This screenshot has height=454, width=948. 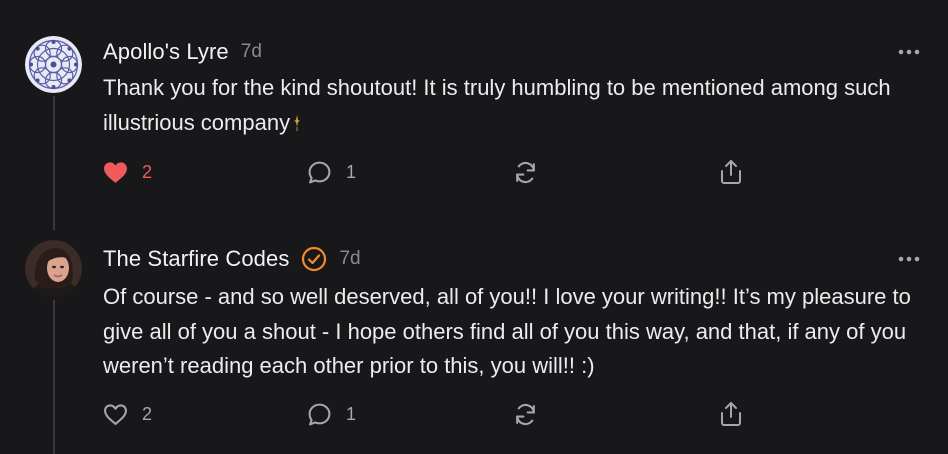 What do you see at coordinates (909, 259) in the screenshot?
I see `more-options-icon` at bounding box center [909, 259].